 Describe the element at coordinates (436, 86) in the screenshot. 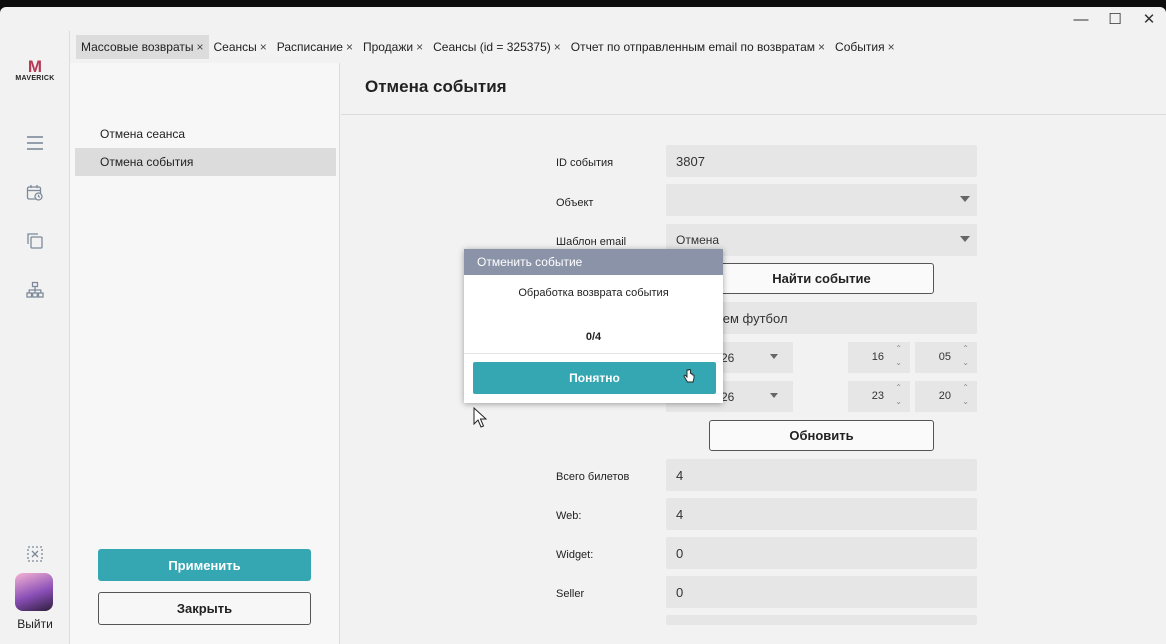

I see `page-title: Отмена события` at that location.